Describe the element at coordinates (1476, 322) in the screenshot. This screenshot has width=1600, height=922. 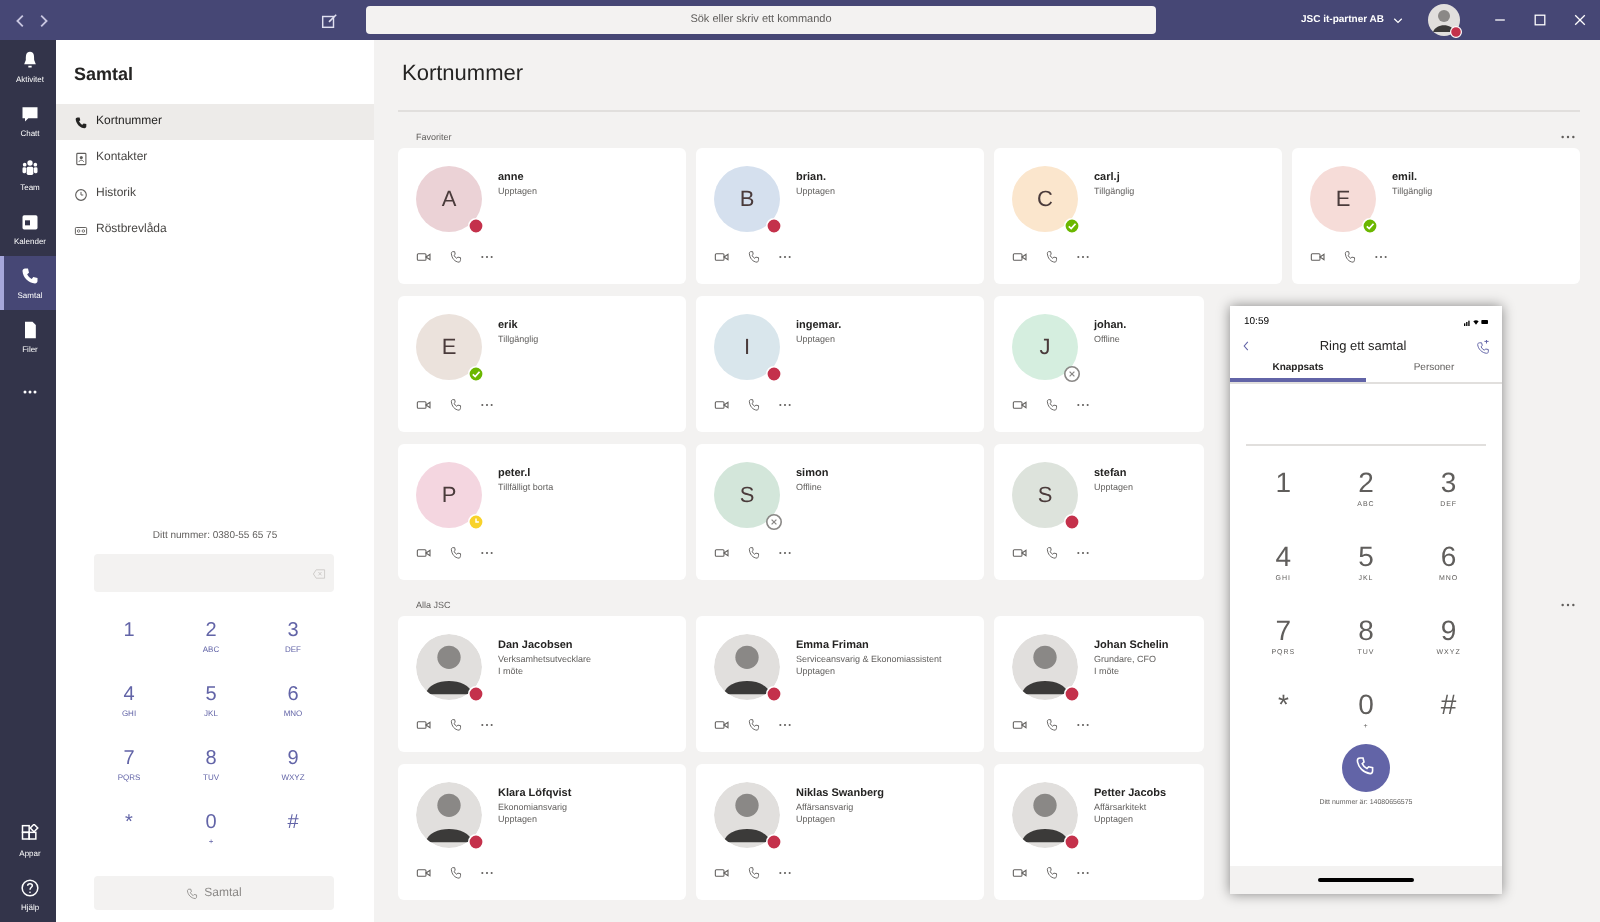
I see `status-icons` at that location.